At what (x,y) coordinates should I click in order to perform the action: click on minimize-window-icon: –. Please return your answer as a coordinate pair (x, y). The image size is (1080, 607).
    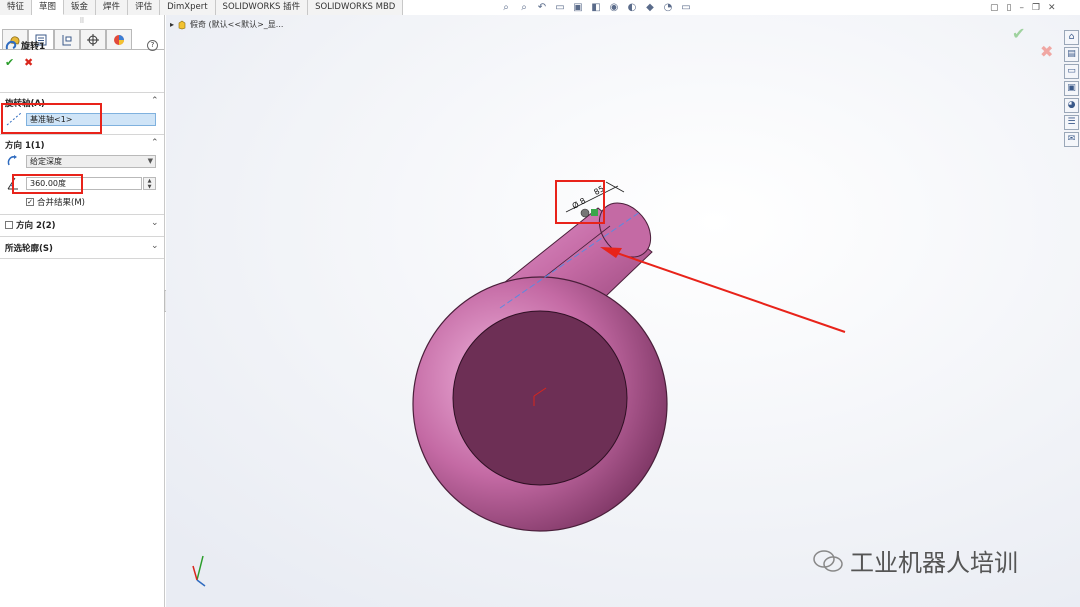
    Looking at the image, I should click on (1021, 8).